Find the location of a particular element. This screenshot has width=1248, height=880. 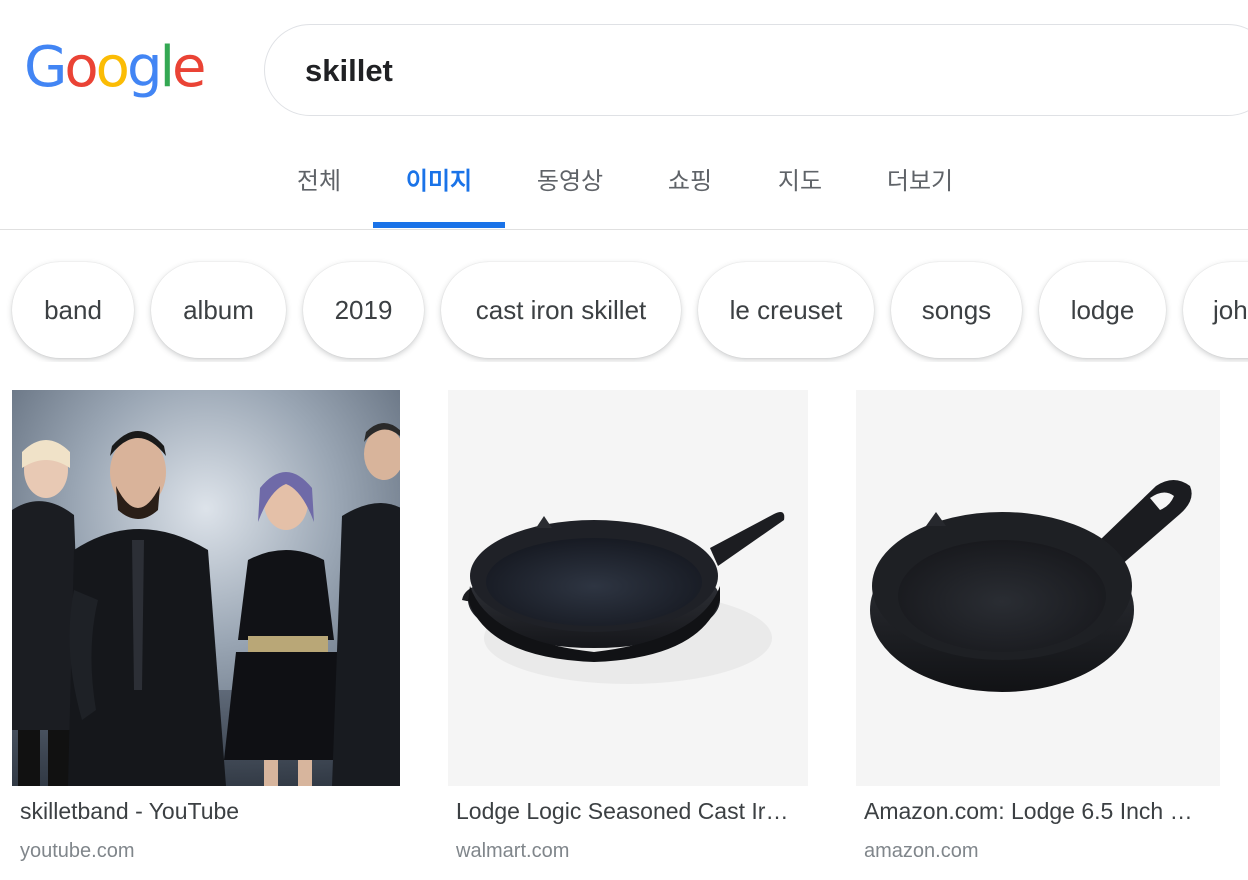

tab-images: 이미지 is located at coordinates (439, 185).